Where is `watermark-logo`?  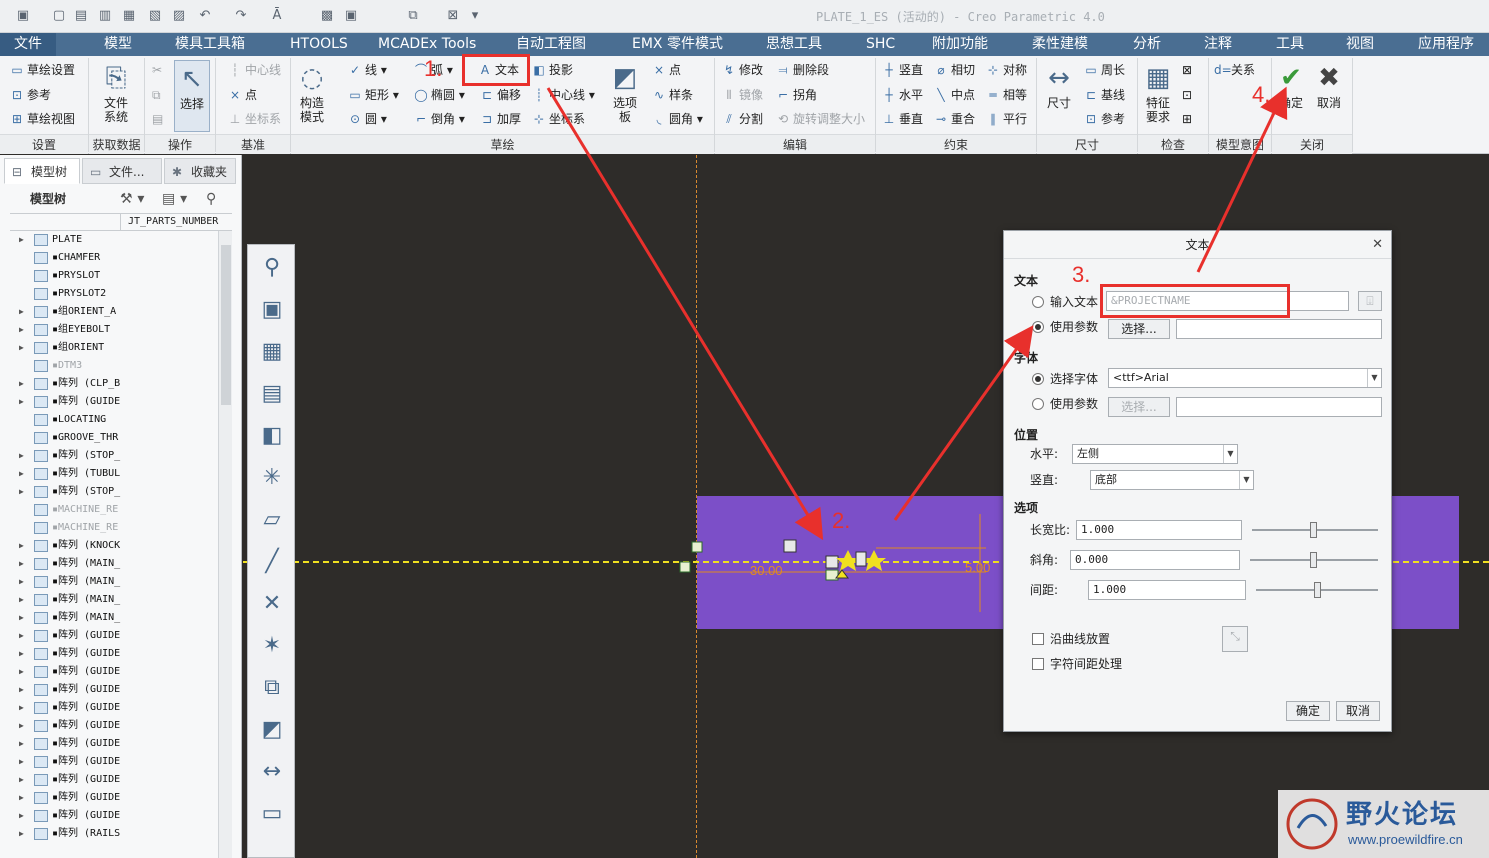 watermark-logo is located at coordinates (1312, 824).